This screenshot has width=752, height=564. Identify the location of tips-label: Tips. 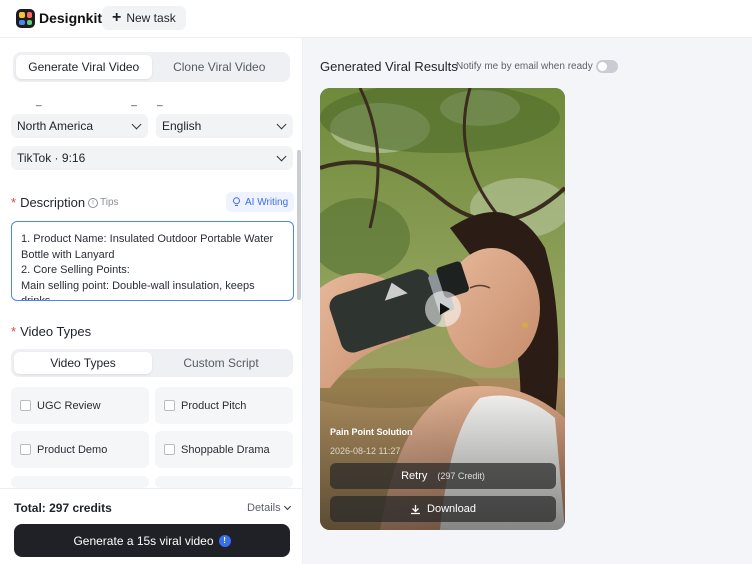
(109, 202).